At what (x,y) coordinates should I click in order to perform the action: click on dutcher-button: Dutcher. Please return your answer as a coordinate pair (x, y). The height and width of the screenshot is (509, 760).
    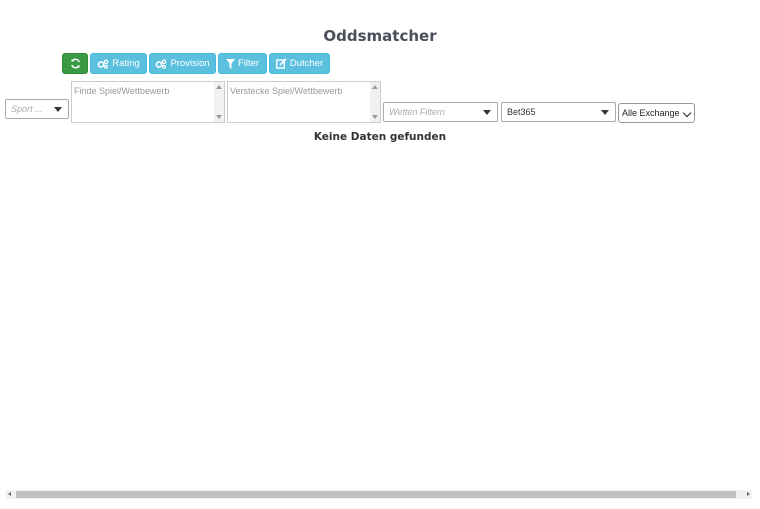
    Looking at the image, I should click on (299, 63).